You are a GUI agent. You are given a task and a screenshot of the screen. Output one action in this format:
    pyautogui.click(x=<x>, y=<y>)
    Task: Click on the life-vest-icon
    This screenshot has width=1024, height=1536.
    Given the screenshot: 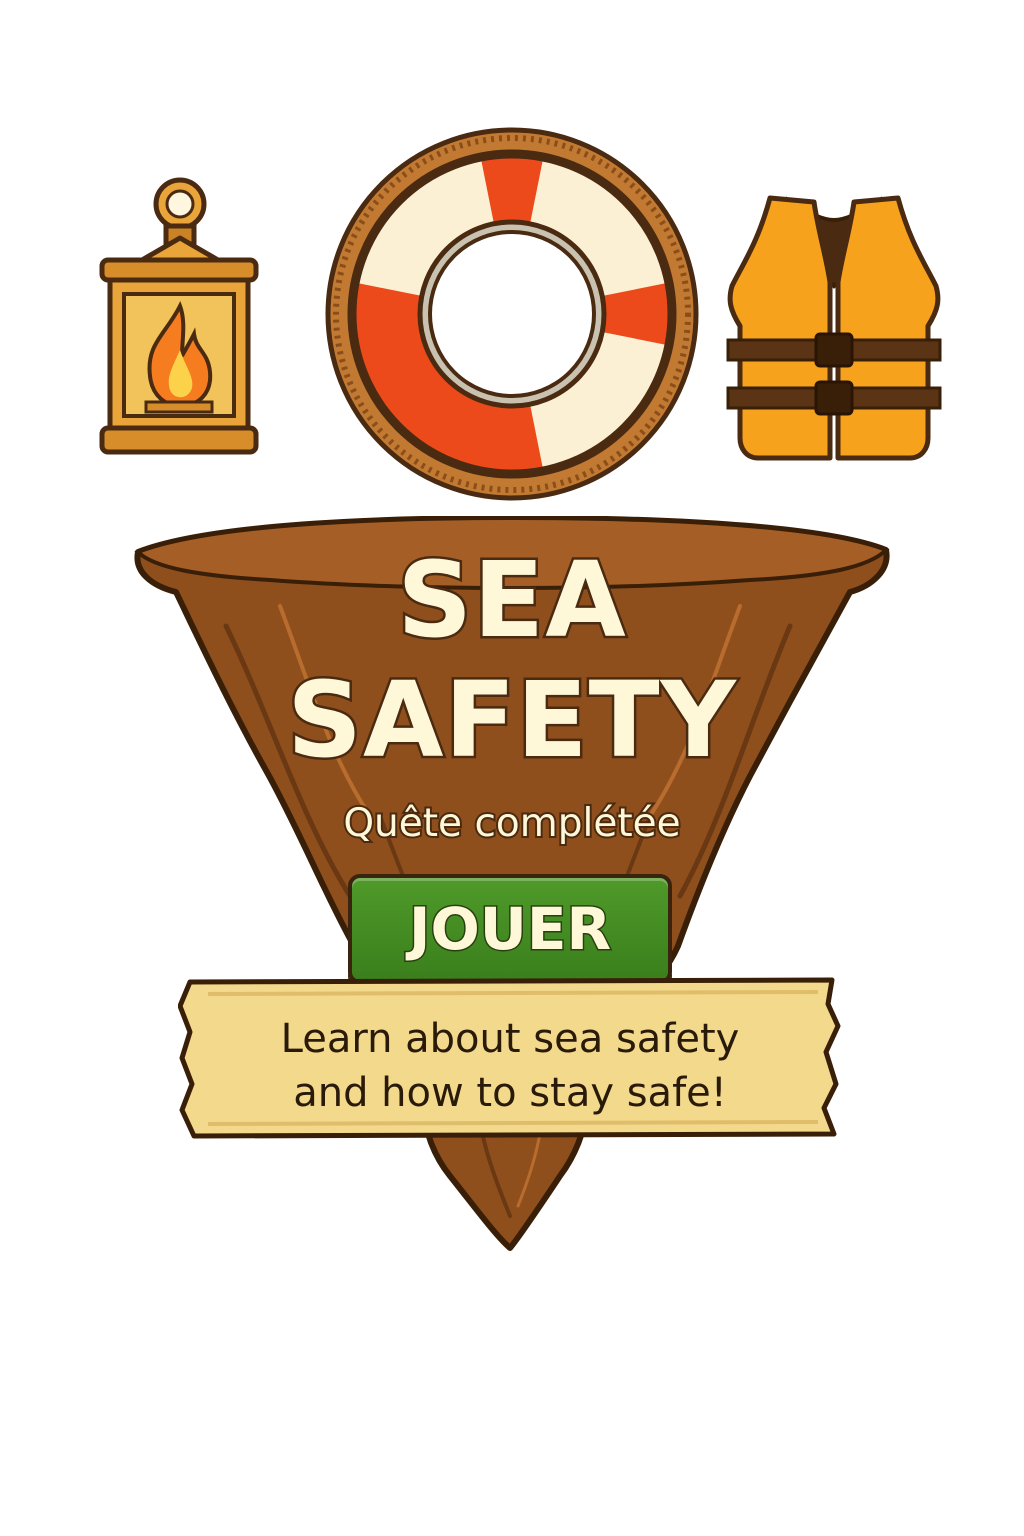 What is the action you would take?
    pyautogui.click(x=834, y=328)
    